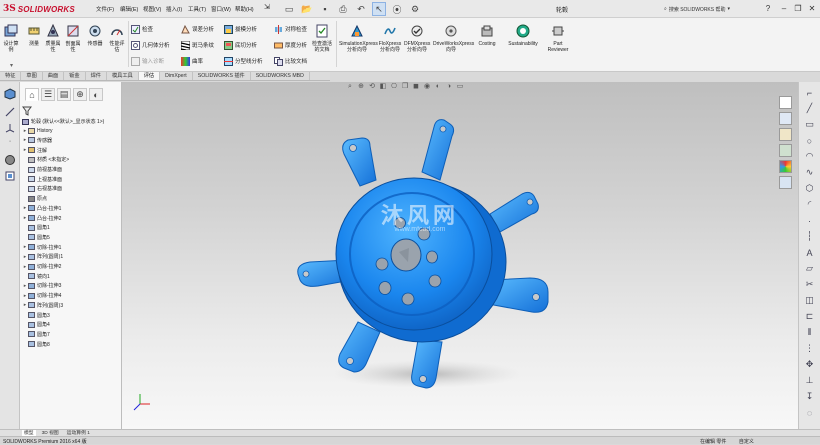  I want to click on performance-evaluation-button: 性能评估, so click(117, 38).